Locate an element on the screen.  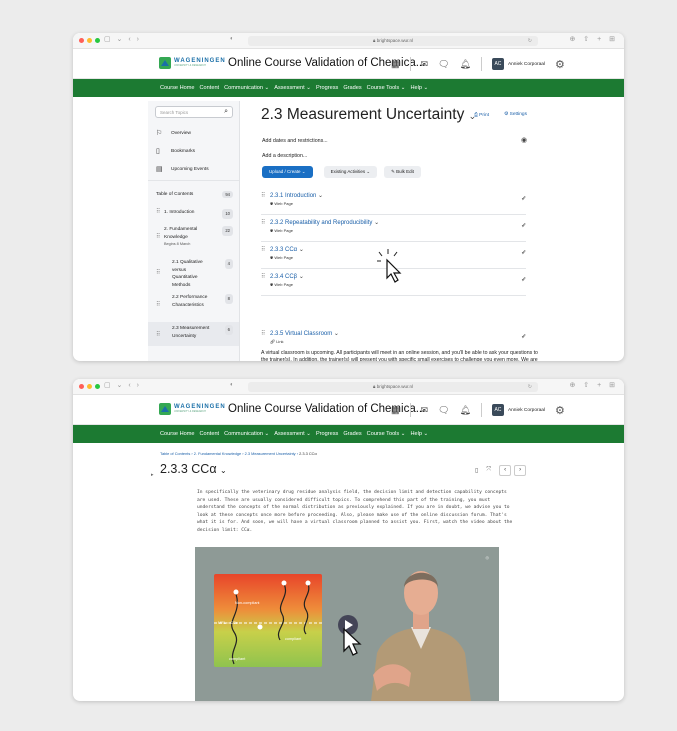
sidebar-item-toc: Table of Contents 94 is located at coordinates (193, 194).